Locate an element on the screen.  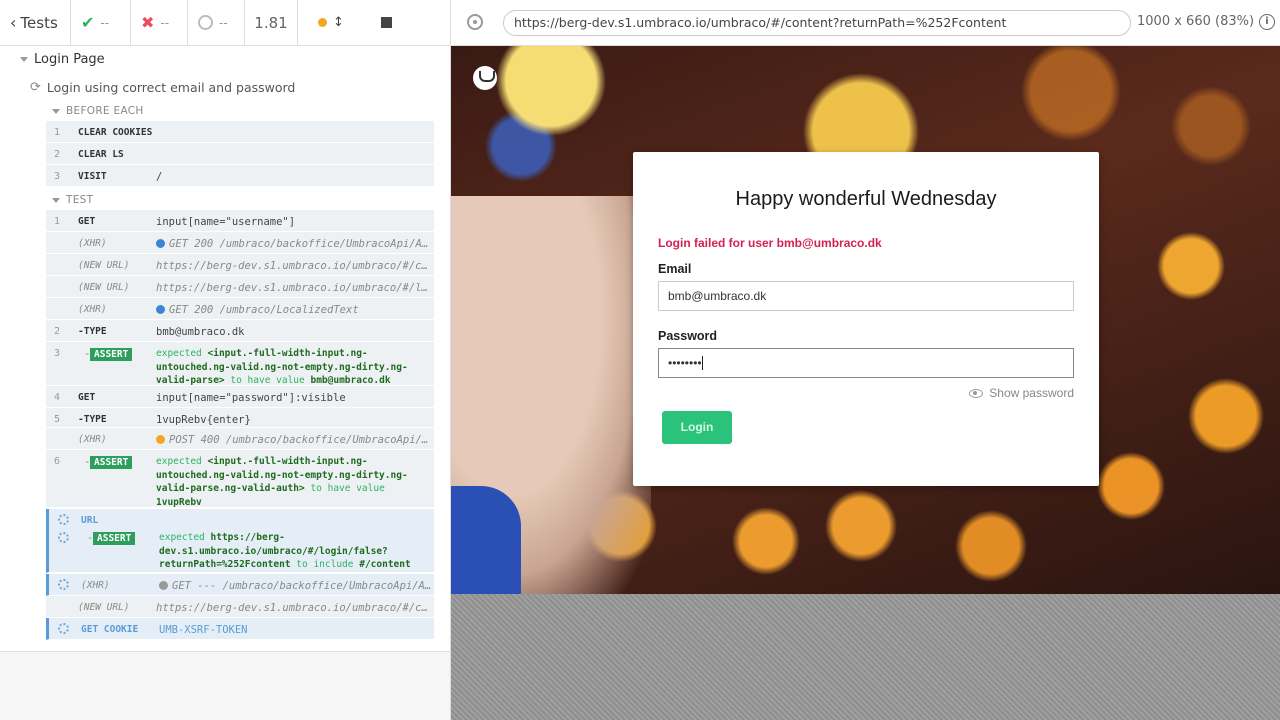
password-label: Password is located at coordinates (688, 336).